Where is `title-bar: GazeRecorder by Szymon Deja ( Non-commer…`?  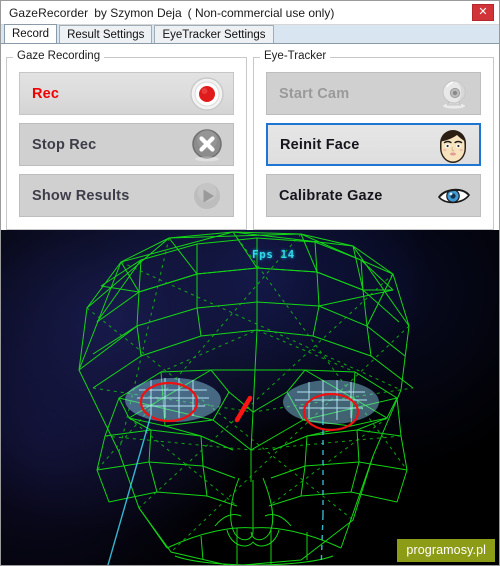 title-bar: GazeRecorder by Szymon Deja ( Non-commer… is located at coordinates (250, 13).